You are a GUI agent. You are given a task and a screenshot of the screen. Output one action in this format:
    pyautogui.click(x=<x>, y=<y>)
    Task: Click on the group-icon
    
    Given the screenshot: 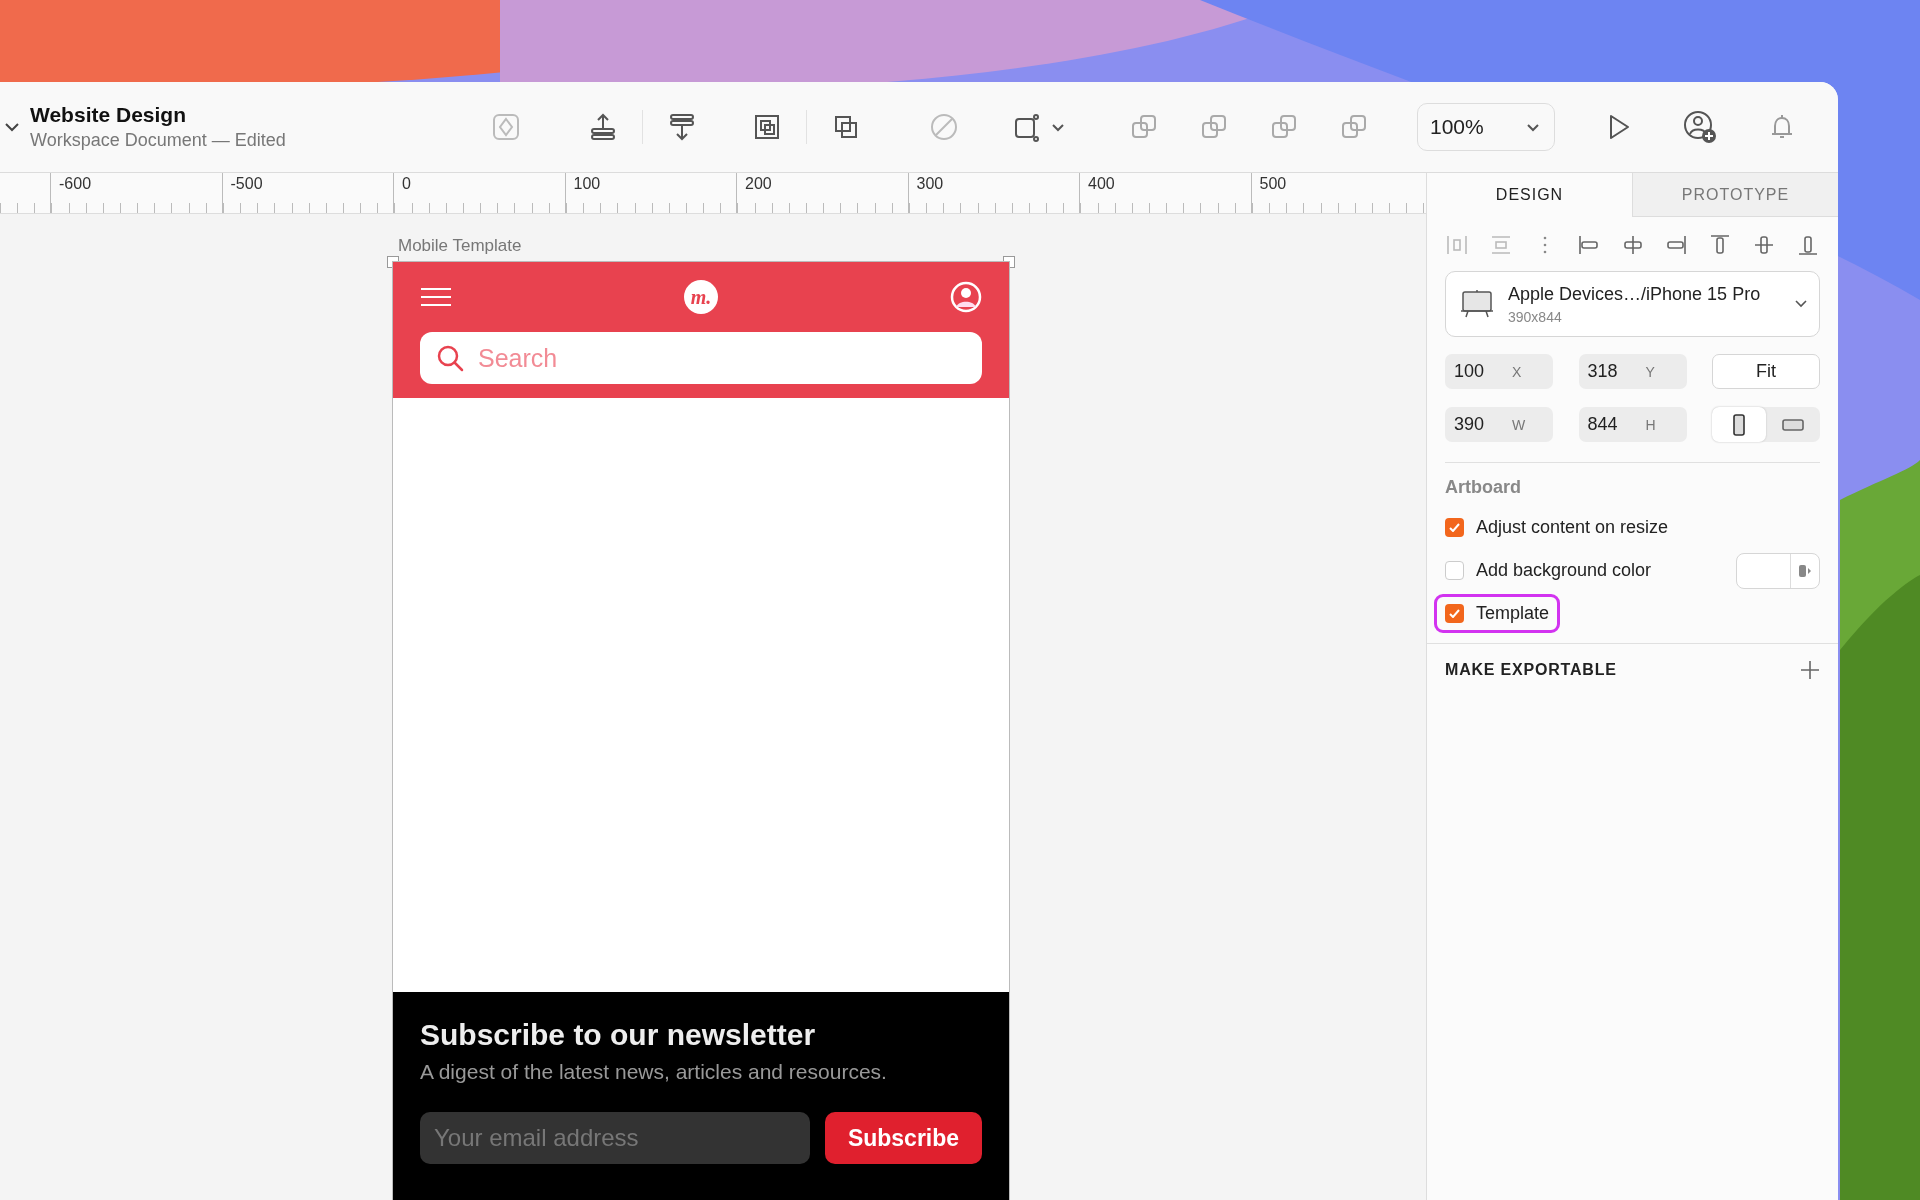 What is the action you would take?
    pyautogui.click(x=767, y=127)
    